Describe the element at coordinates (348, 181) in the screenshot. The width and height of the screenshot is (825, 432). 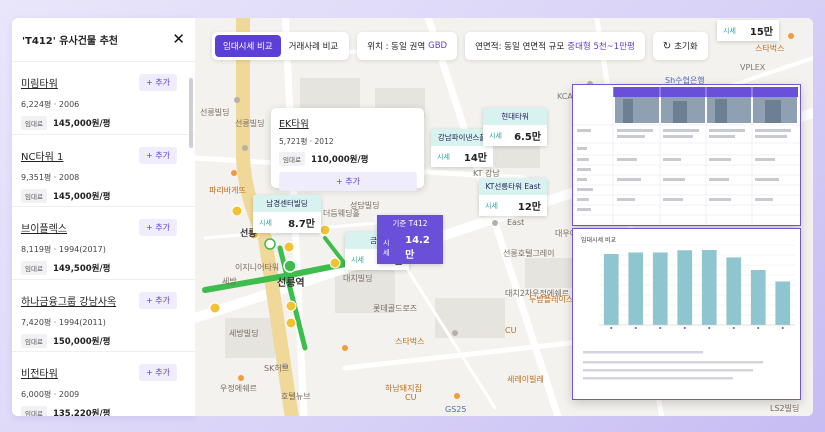
I see `popup-add-button: + 추가` at that location.